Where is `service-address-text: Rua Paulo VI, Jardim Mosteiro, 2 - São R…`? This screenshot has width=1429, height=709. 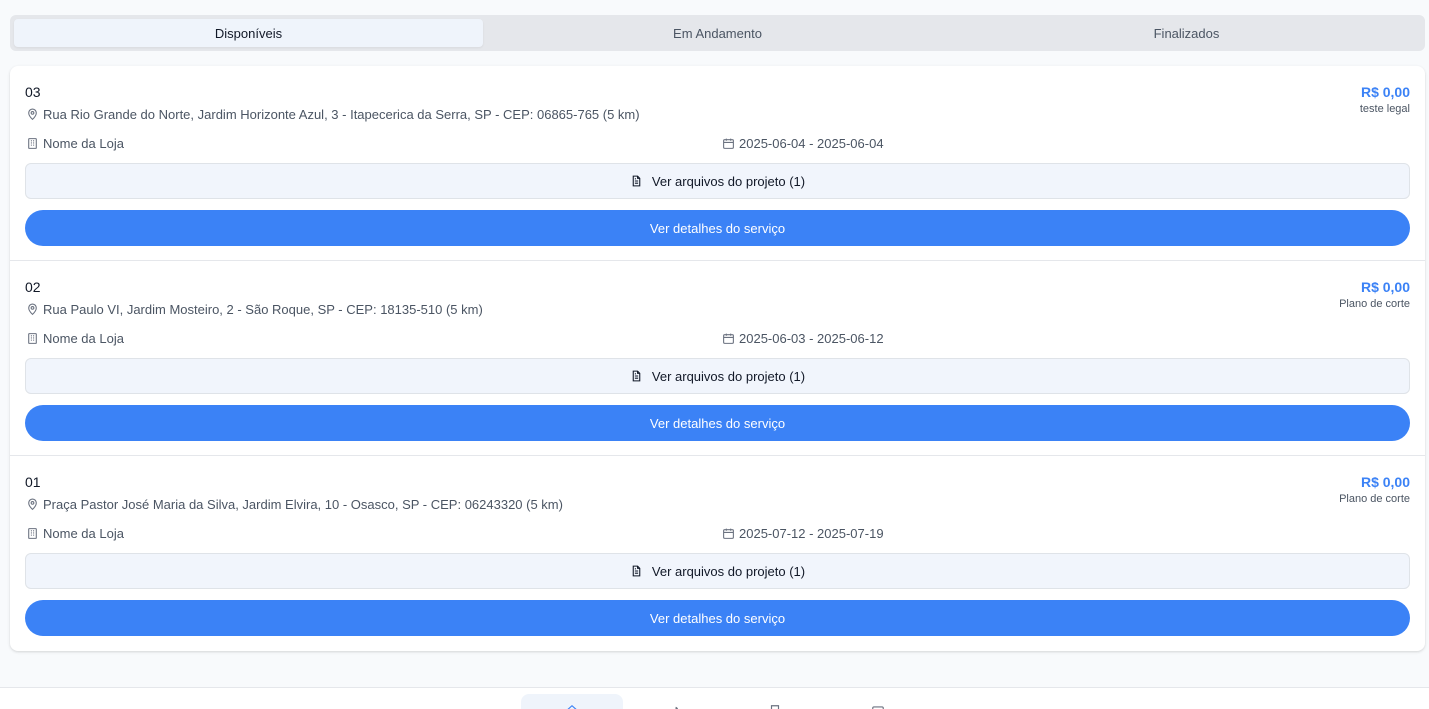
service-address-text: Rua Paulo VI, Jardim Mosteiro, 2 - São R… is located at coordinates (263, 309).